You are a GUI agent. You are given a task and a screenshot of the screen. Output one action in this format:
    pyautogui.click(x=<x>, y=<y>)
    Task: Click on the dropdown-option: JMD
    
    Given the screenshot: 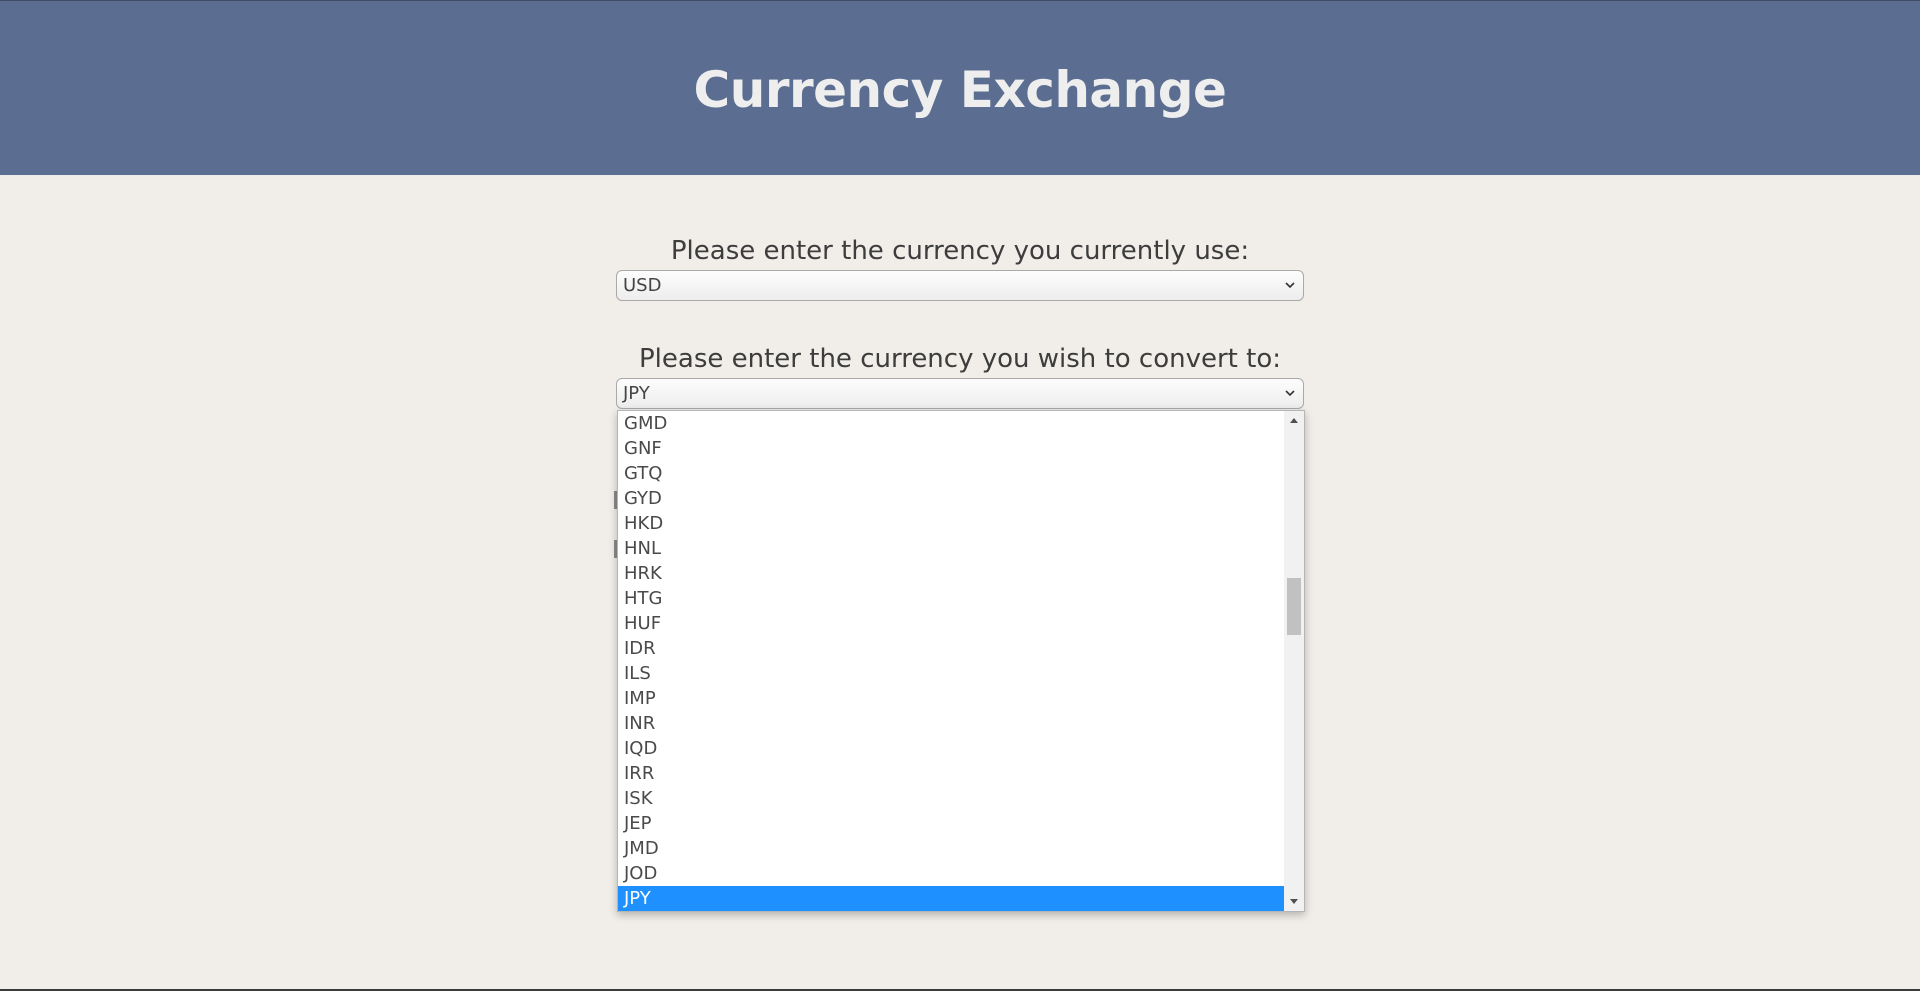 What is the action you would take?
    pyautogui.click(x=951, y=848)
    